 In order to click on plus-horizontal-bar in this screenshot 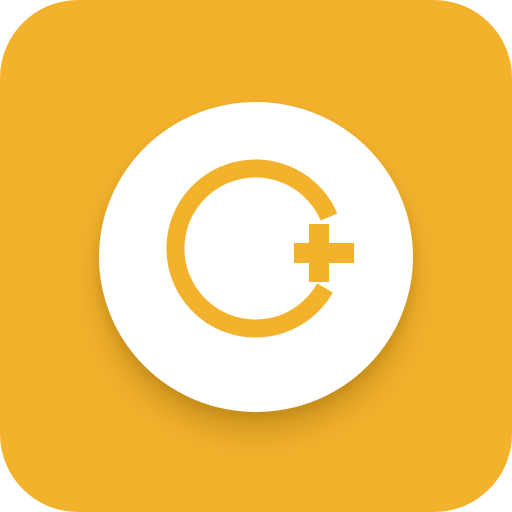, I will do `click(324, 253)`.